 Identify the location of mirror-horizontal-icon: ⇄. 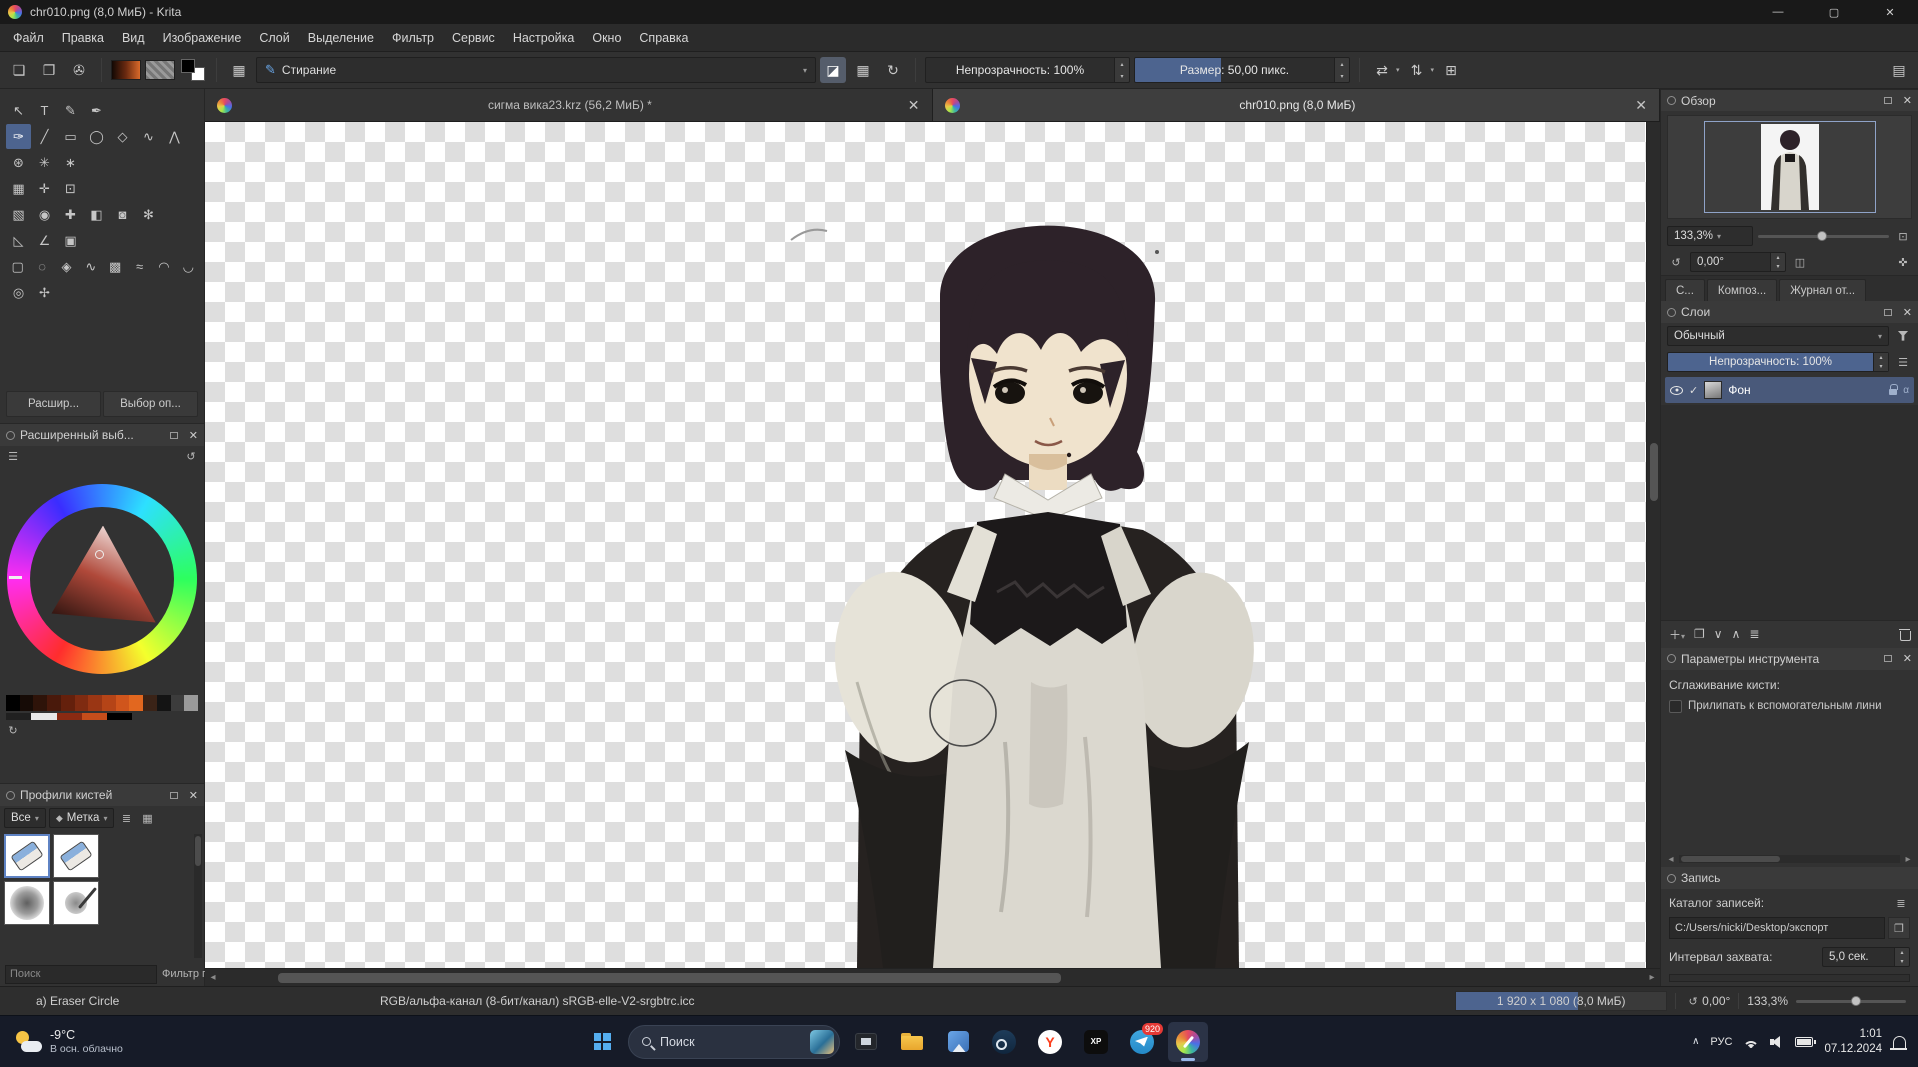
(1382, 70).